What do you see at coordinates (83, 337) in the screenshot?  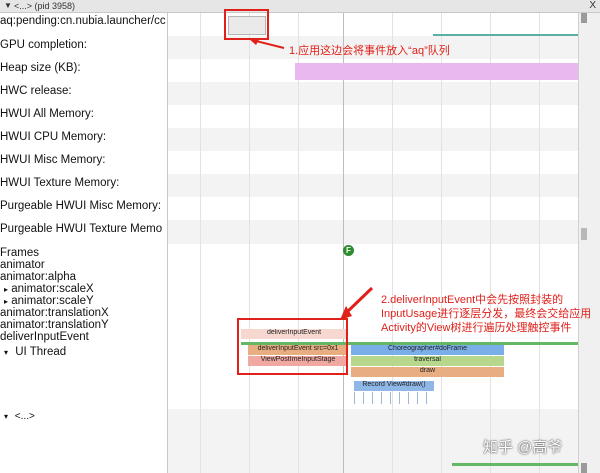 I see `track-label-deliver-input: deliverInputEvent` at bounding box center [83, 337].